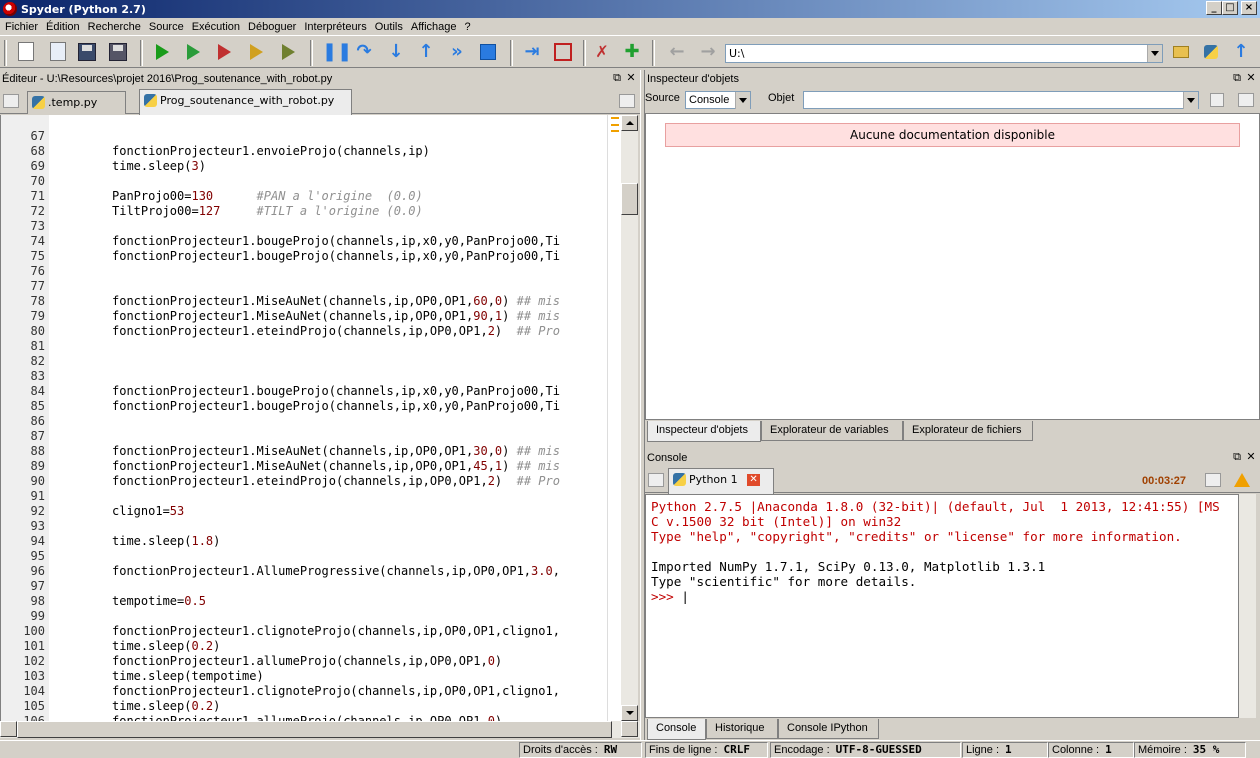 This screenshot has height=758, width=1260. I want to click on tab-prog-soutenance: Prog_soutenance_with_robot.py ✕, so click(245, 108).